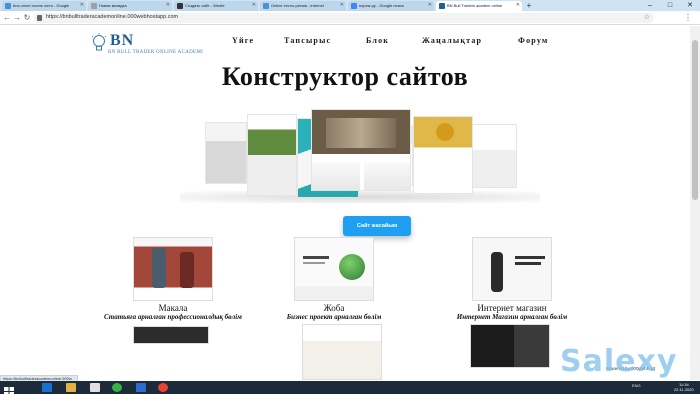  What do you see at coordinates (163, 387) in the screenshot?
I see `chrome-icon` at bounding box center [163, 387].